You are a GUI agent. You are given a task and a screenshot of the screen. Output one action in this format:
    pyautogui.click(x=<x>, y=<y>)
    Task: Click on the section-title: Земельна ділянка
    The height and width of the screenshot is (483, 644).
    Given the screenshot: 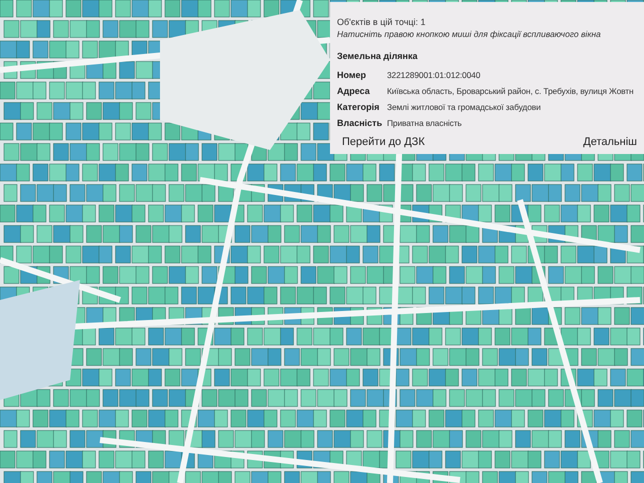 What is the action you would take?
    pyautogui.click(x=378, y=56)
    